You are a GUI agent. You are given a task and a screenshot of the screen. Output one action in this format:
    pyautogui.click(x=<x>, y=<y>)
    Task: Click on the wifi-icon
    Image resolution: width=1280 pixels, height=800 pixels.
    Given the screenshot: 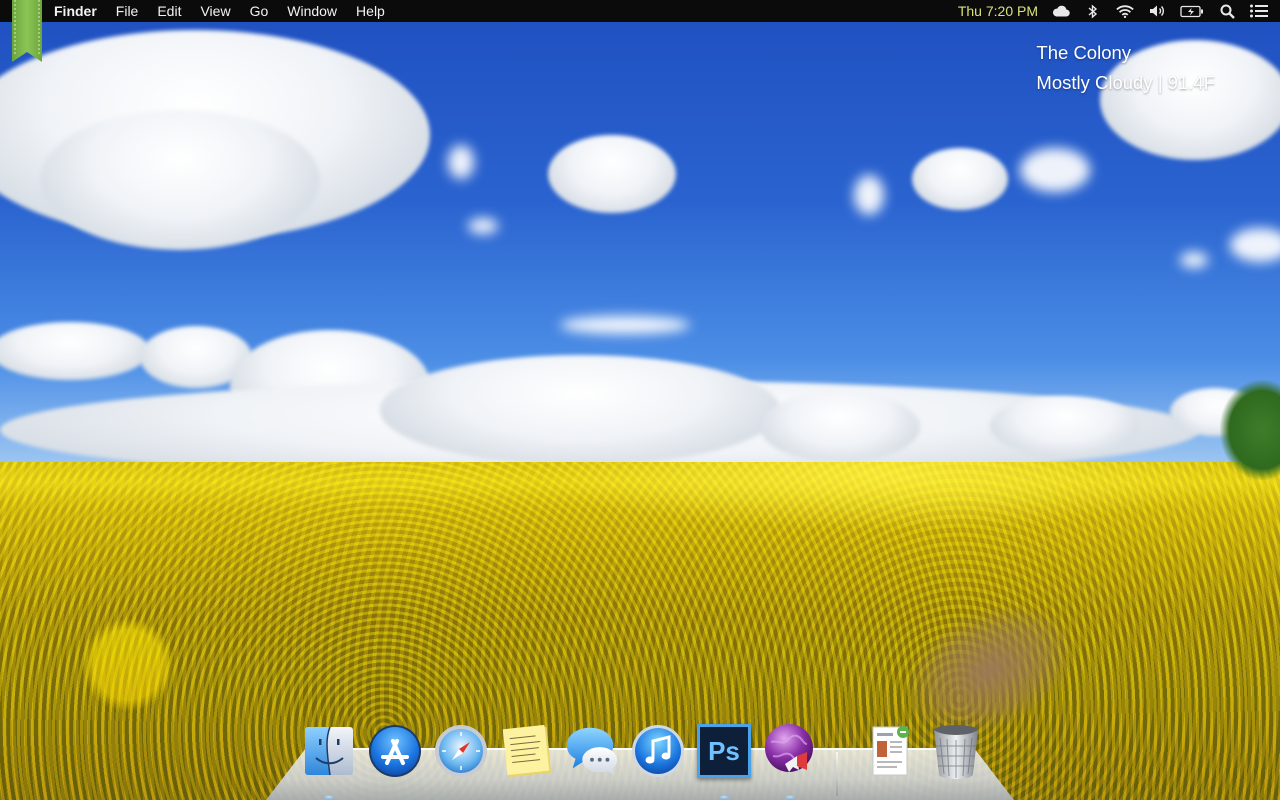 What is the action you would take?
    pyautogui.click(x=1125, y=11)
    